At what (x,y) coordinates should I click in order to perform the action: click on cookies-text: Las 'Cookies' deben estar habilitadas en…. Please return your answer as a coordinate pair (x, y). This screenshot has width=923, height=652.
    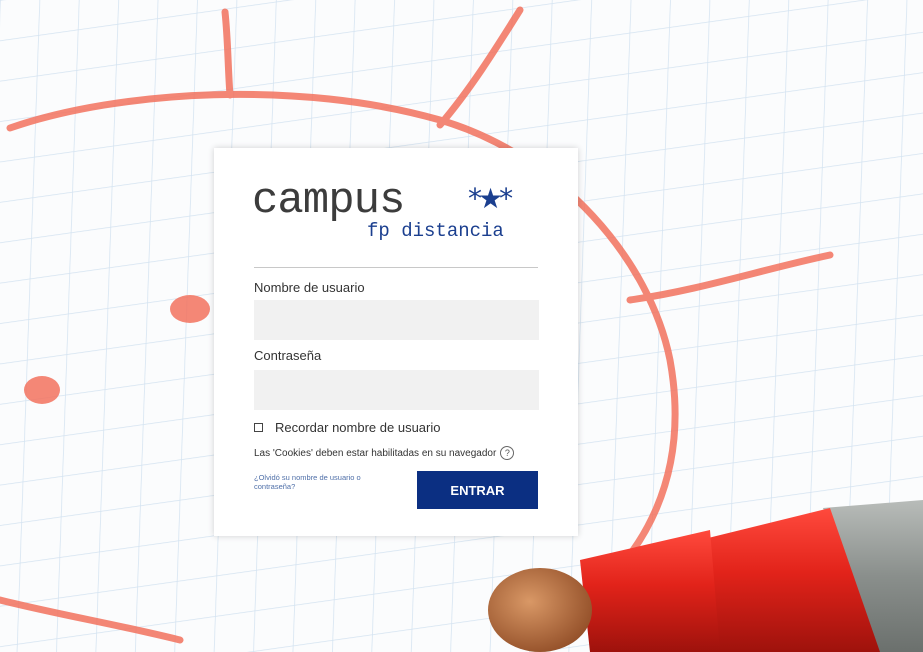
    Looking at the image, I should click on (375, 453).